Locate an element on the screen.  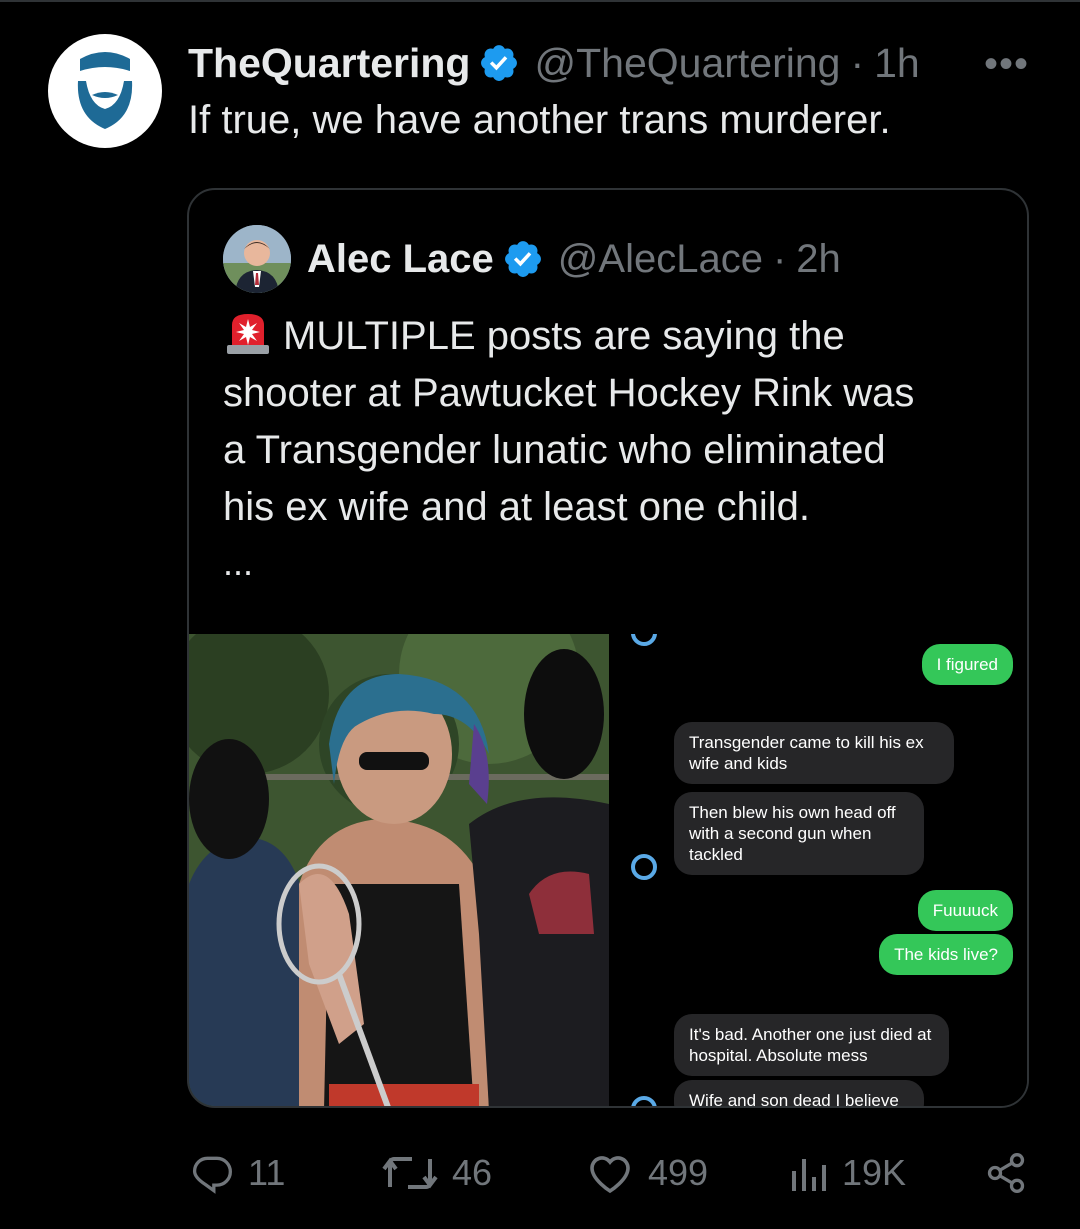
quoted-header: Alec Lace @AlecLace · 2h is located at coordinates (532, 259).